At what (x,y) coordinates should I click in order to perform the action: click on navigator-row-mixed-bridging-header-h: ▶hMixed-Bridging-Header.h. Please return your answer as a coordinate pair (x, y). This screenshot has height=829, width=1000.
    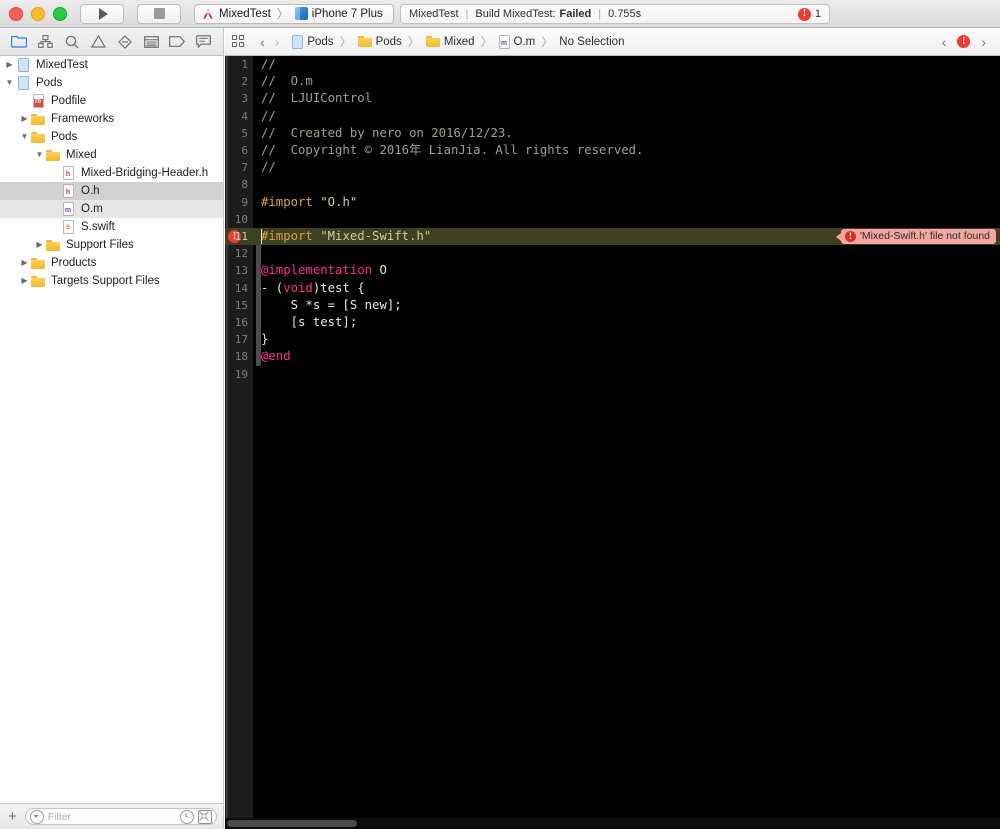
    Looking at the image, I should click on (111, 173).